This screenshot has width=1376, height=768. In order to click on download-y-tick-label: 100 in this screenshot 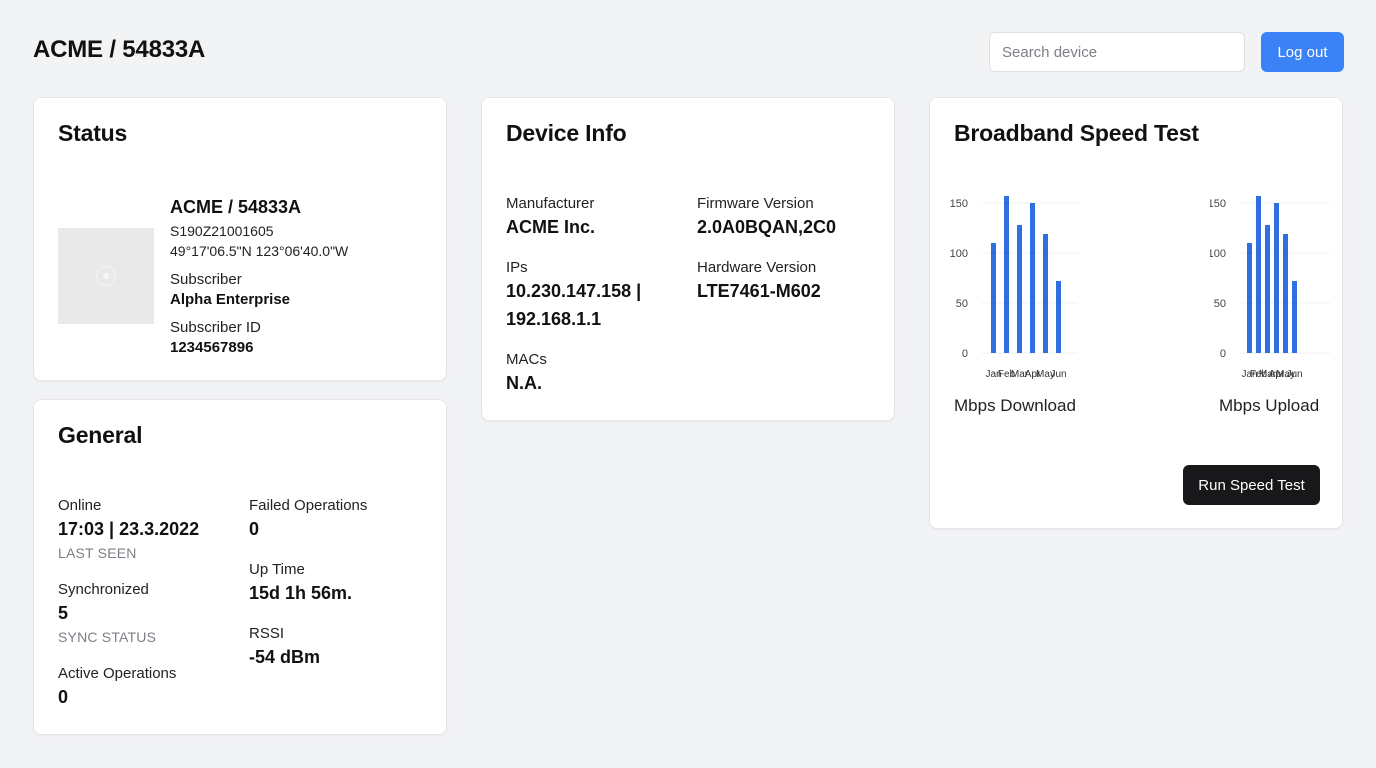, I will do `click(959, 254)`.